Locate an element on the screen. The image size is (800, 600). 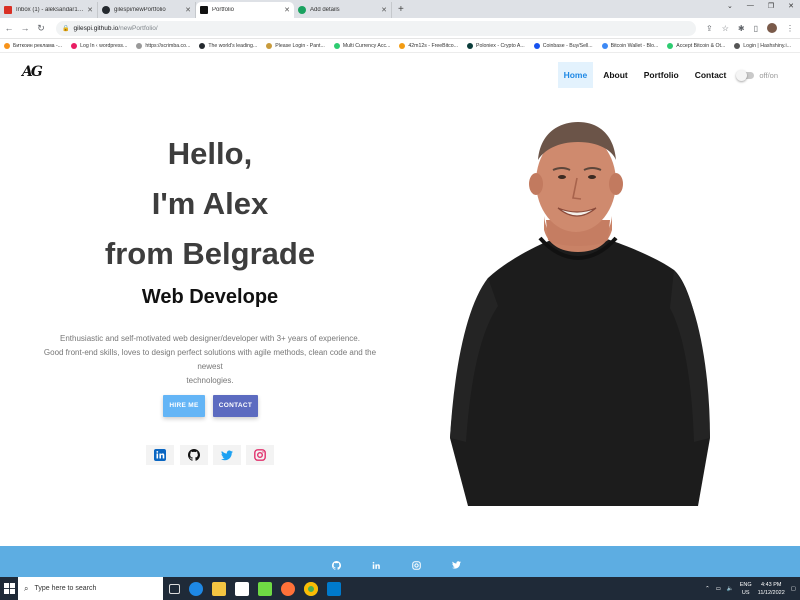
search-placeholder: Type here to search is located at coordinates (65, 588).